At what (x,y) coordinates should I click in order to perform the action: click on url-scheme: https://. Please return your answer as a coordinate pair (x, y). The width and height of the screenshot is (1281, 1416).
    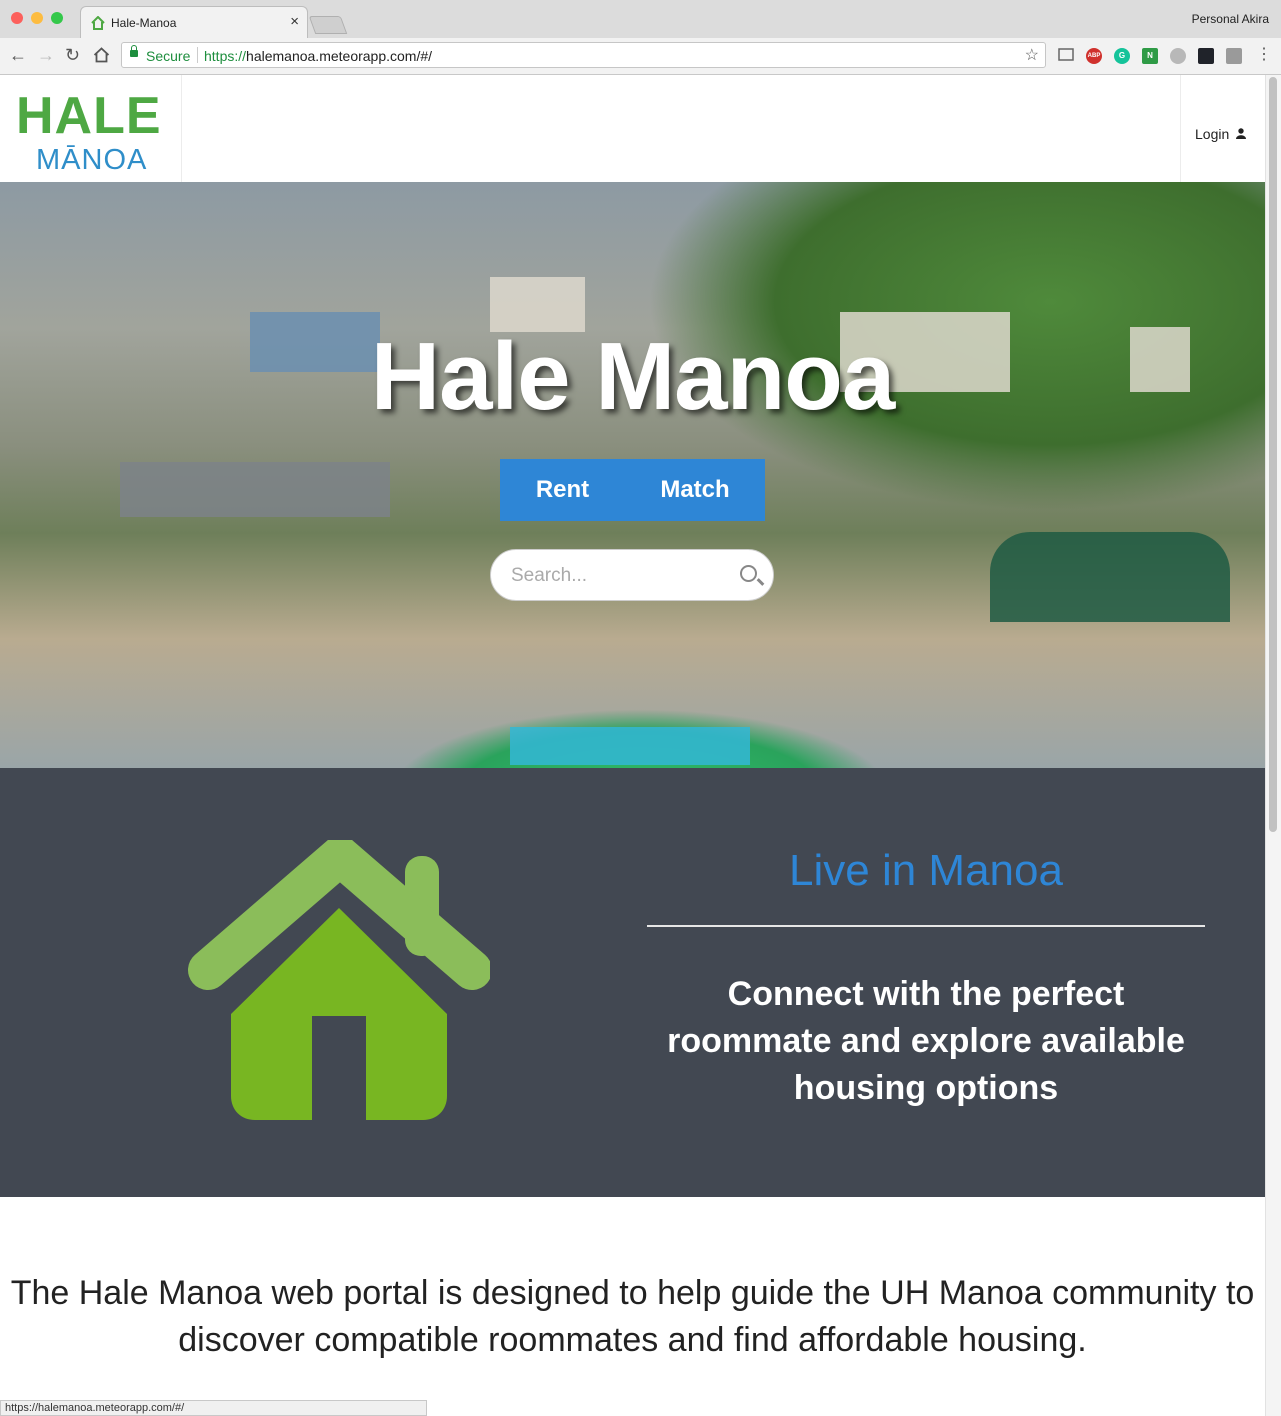
    Looking at the image, I should click on (225, 56).